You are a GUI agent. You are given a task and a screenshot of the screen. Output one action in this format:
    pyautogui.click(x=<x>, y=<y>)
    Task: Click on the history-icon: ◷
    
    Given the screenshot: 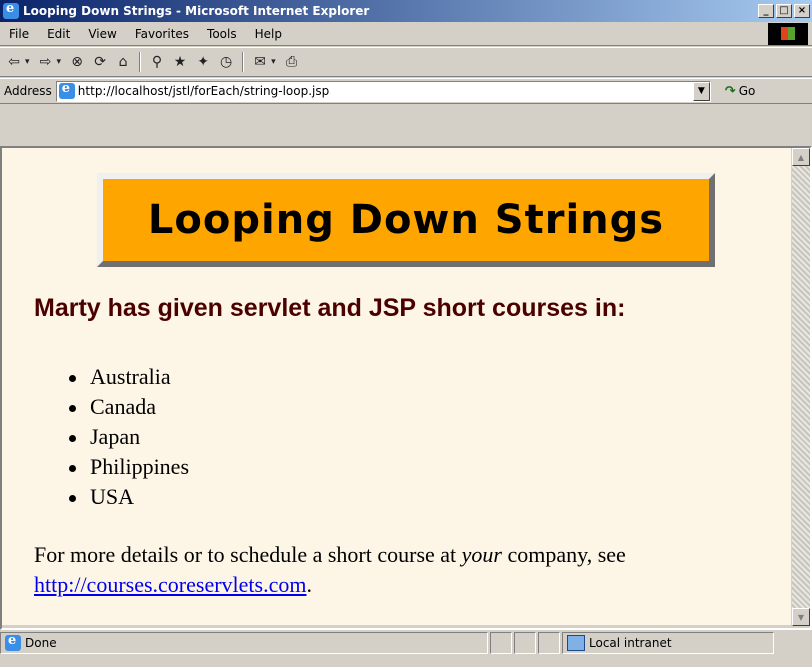 What is the action you would take?
    pyautogui.click(x=226, y=62)
    